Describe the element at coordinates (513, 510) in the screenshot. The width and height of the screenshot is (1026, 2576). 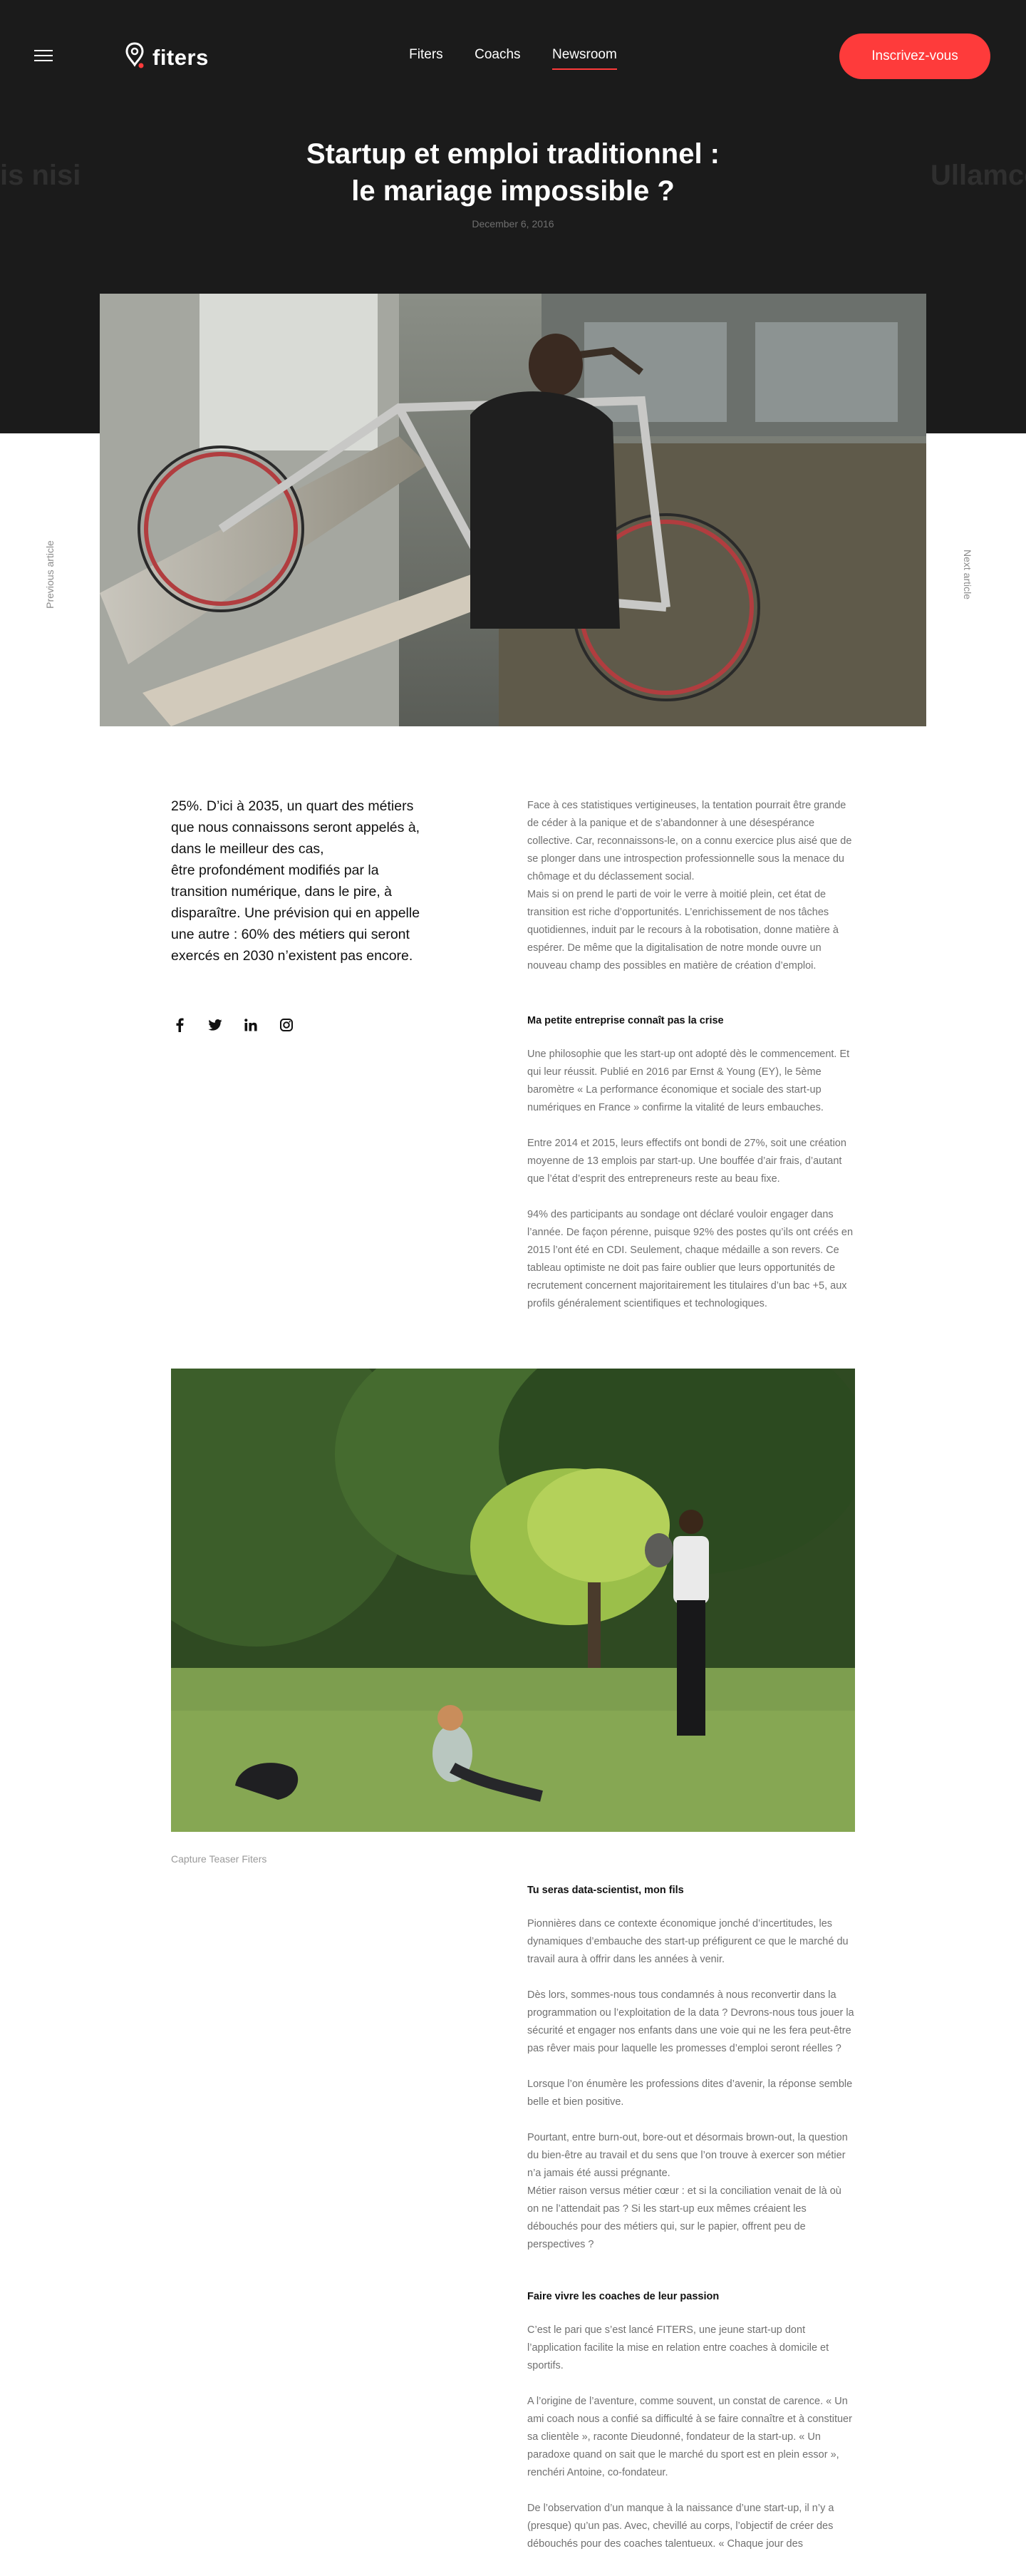
I see `hero-image` at that location.